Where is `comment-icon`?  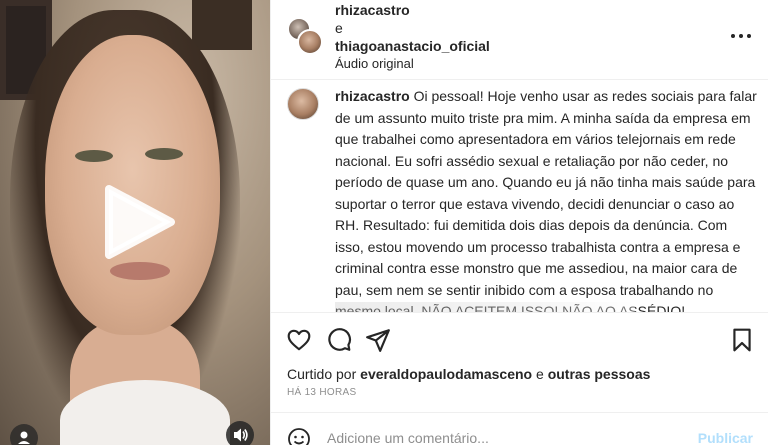 comment-icon is located at coordinates (339, 340).